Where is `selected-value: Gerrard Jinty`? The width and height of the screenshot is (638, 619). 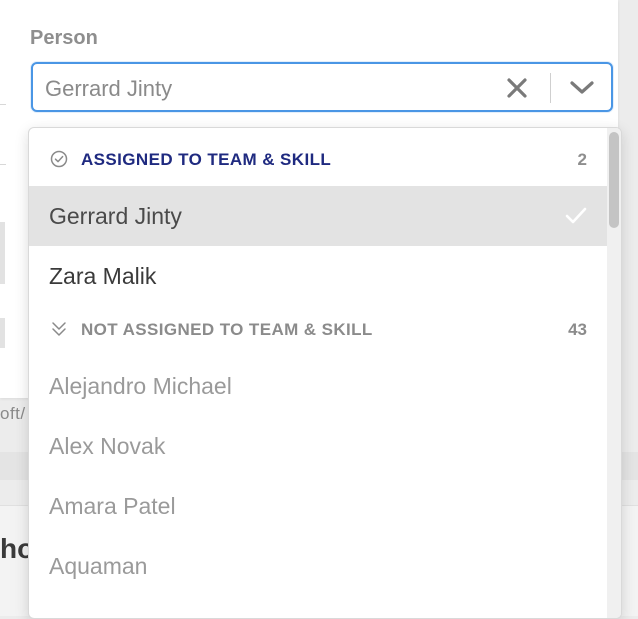
selected-value: Gerrard Jinty is located at coordinates (108, 89).